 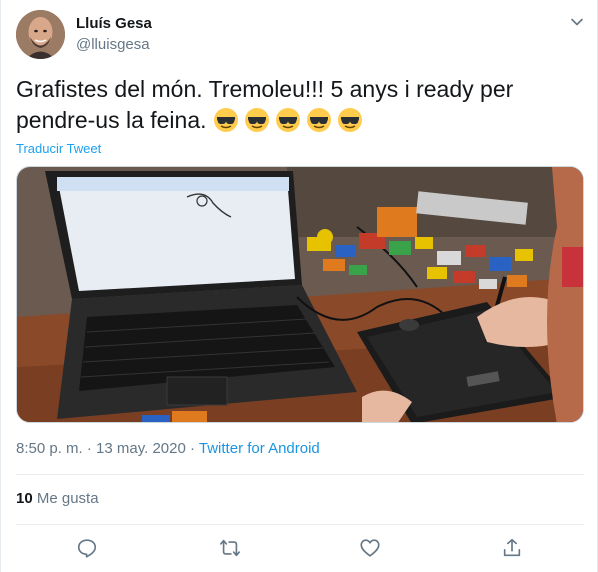 I want to click on chevron-down-icon, so click(x=577, y=22).